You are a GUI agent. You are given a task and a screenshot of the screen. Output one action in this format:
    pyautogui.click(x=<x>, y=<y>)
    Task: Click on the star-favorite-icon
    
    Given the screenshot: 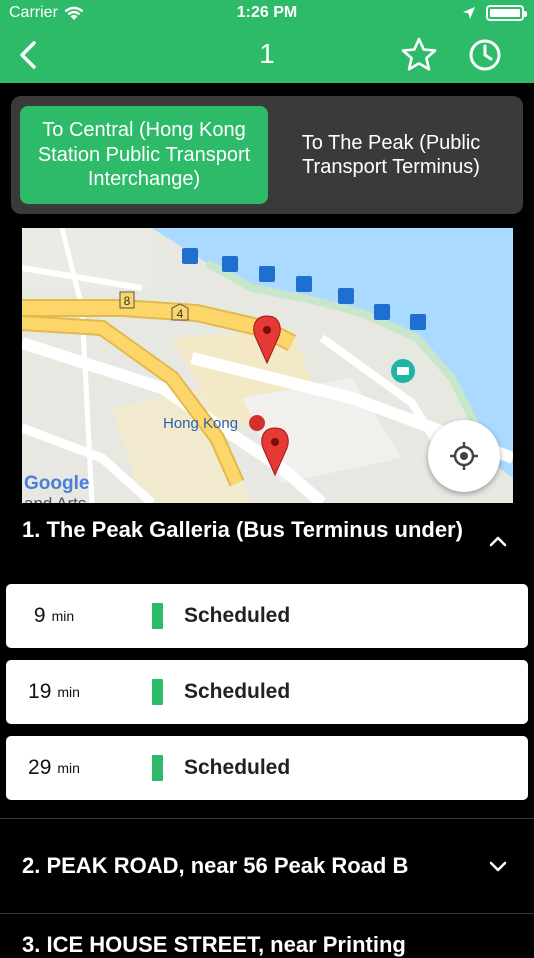 What is the action you would take?
    pyautogui.click(x=419, y=55)
    